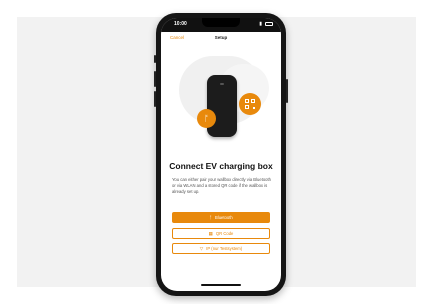  I want to click on status-bar: 10:00 ▮, so click(221, 25).